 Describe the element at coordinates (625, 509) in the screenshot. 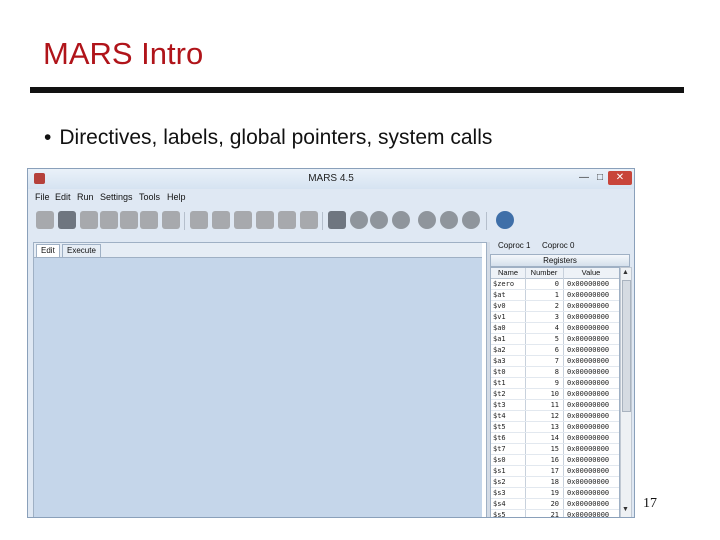

I see `scroll-down-icon: ▼` at that location.